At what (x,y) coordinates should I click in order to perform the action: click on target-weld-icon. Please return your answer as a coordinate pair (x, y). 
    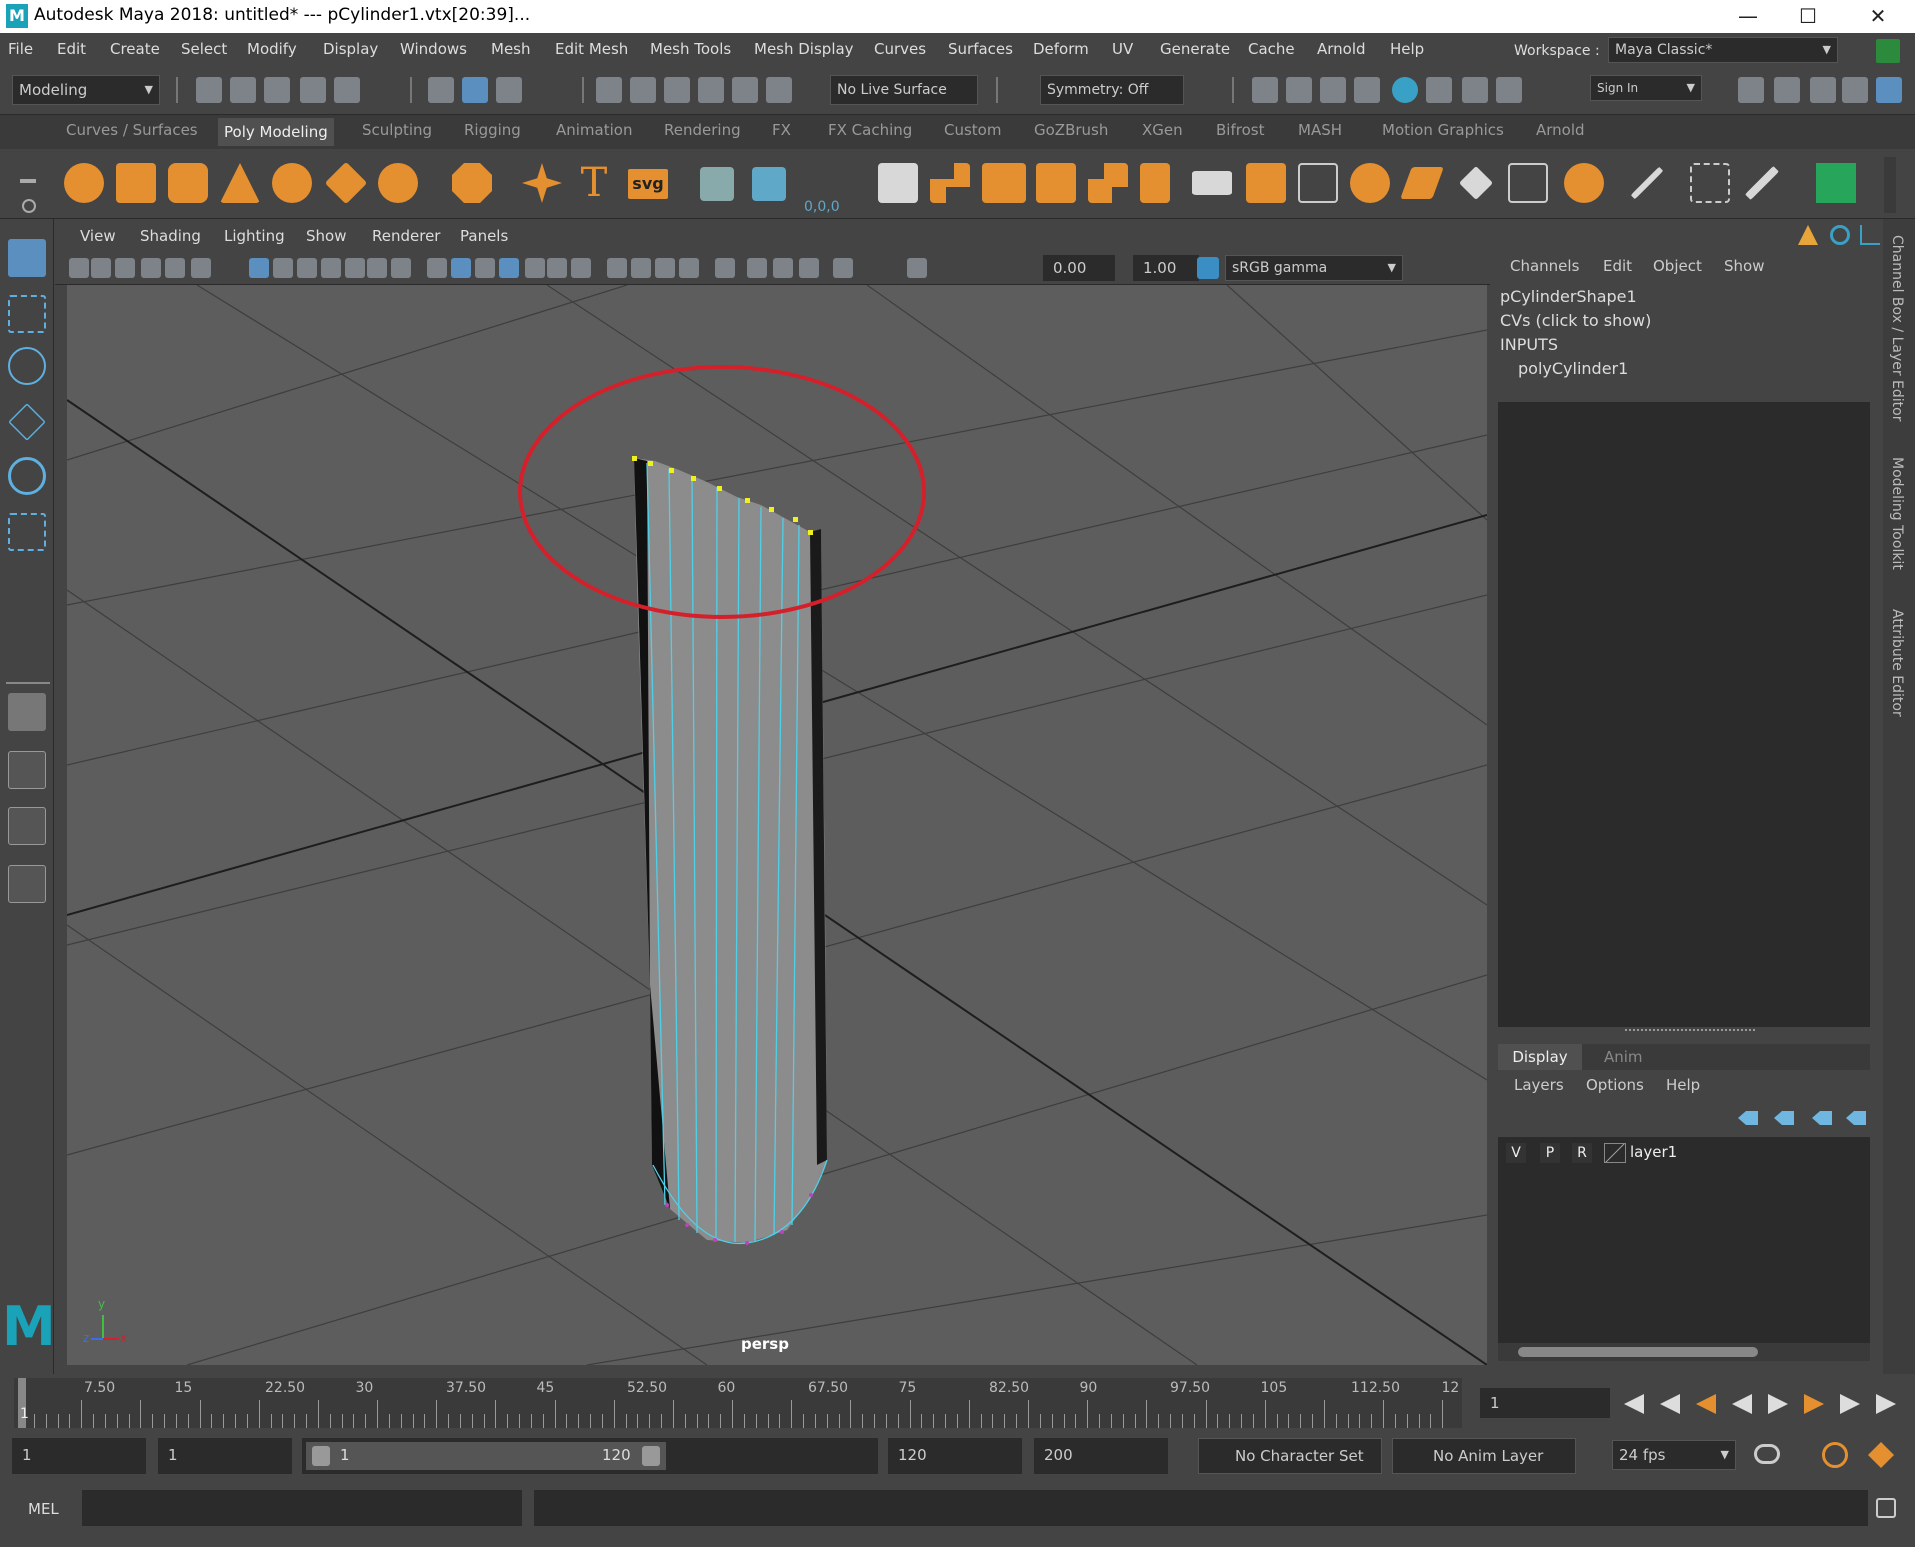
    Looking at the image, I should click on (1370, 183).